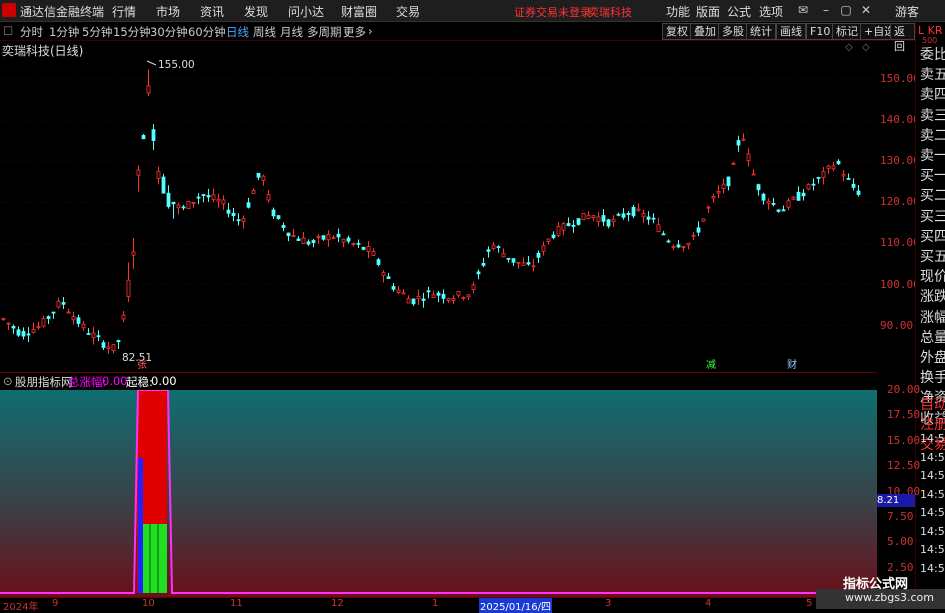 This screenshot has height=613, width=945. Describe the element at coordinates (207, 32) in the screenshot. I see `period-60min: 60分钟` at that location.